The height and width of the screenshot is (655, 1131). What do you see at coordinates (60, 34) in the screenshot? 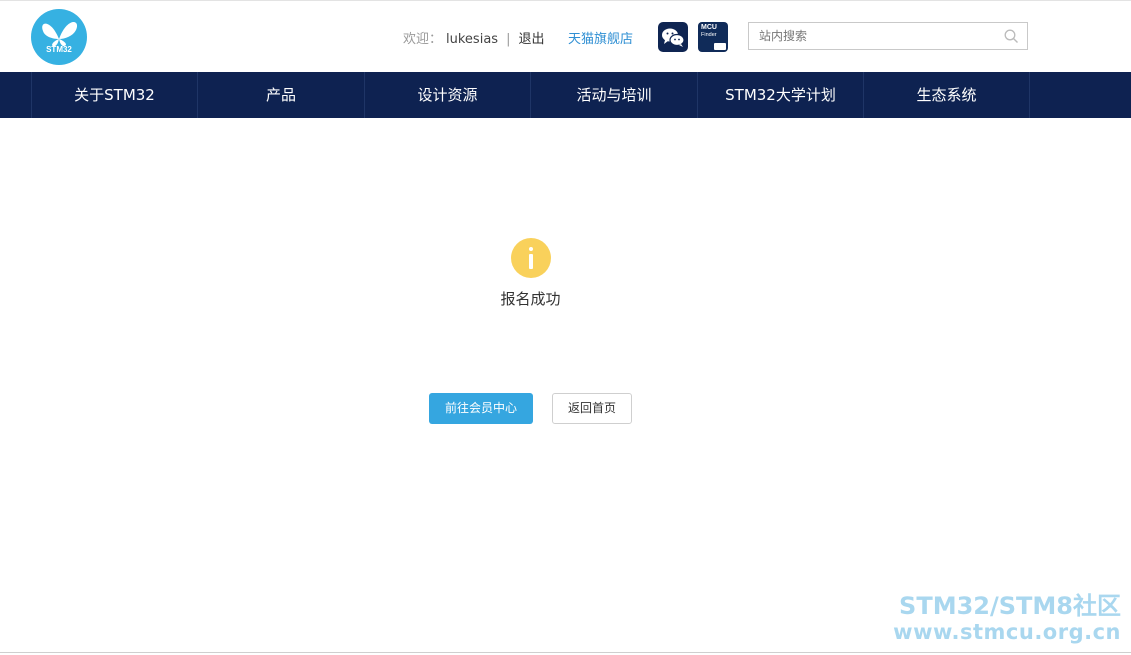
I see `butterfly-icon` at bounding box center [60, 34].